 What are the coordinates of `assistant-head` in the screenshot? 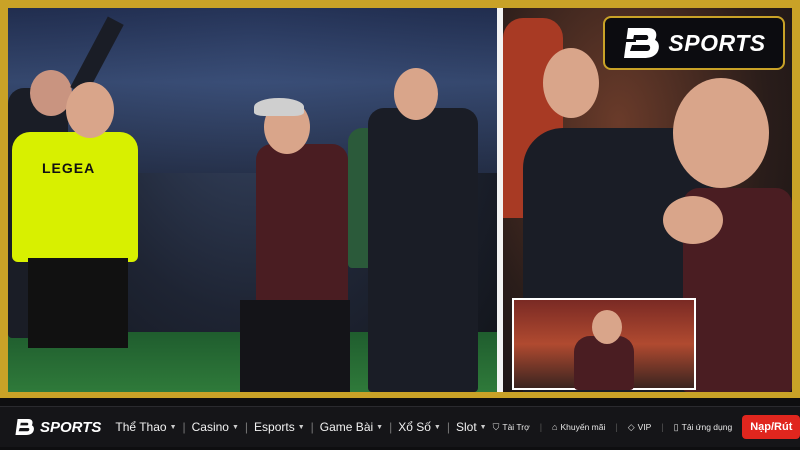 It's located at (416, 94).